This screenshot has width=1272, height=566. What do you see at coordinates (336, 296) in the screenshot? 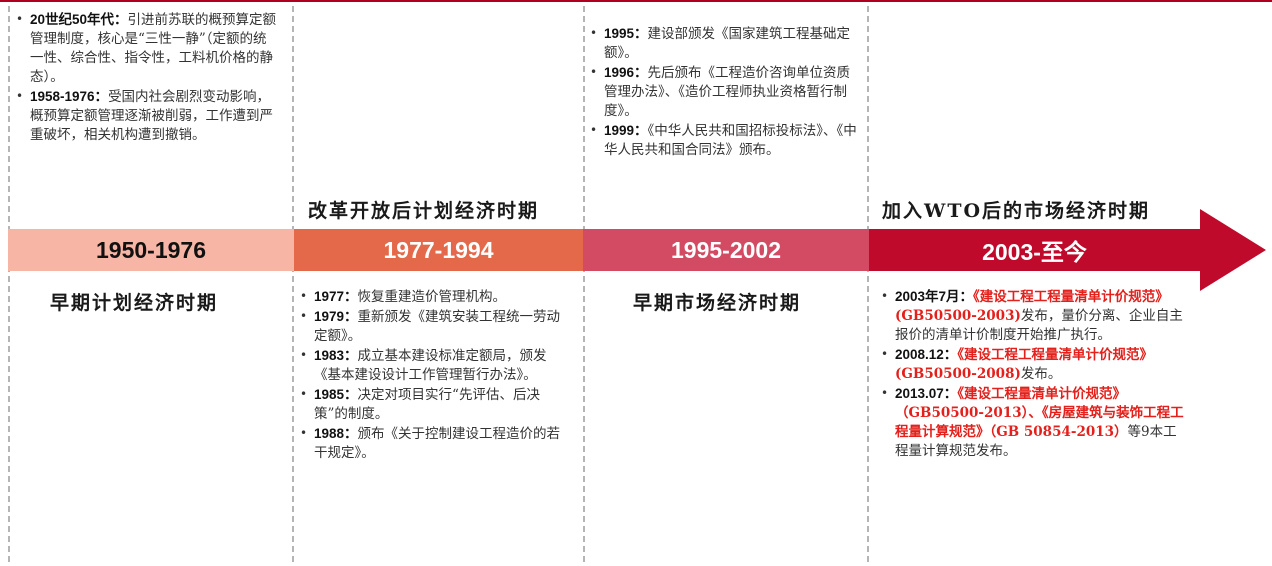
I see `event-year: 1977：` at bounding box center [336, 296].